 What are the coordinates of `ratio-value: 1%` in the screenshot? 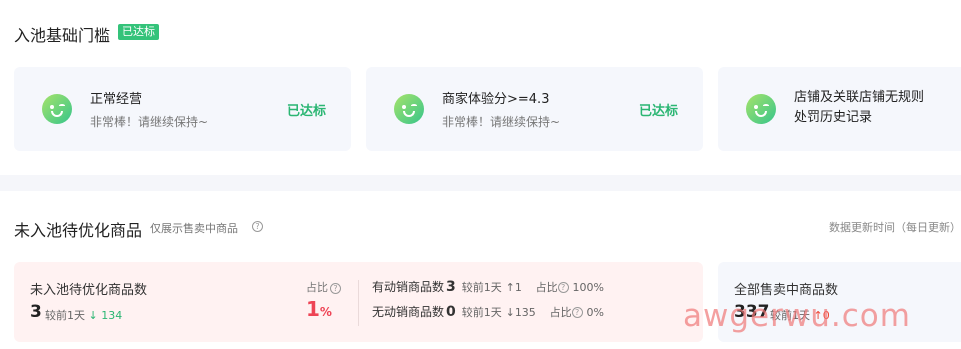 It's located at (319, 309).